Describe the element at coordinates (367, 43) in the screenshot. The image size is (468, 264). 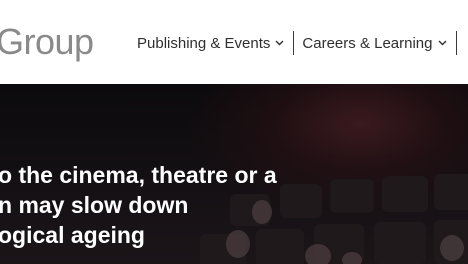
I see `nav-item-label: Careers & Learning` at that location.